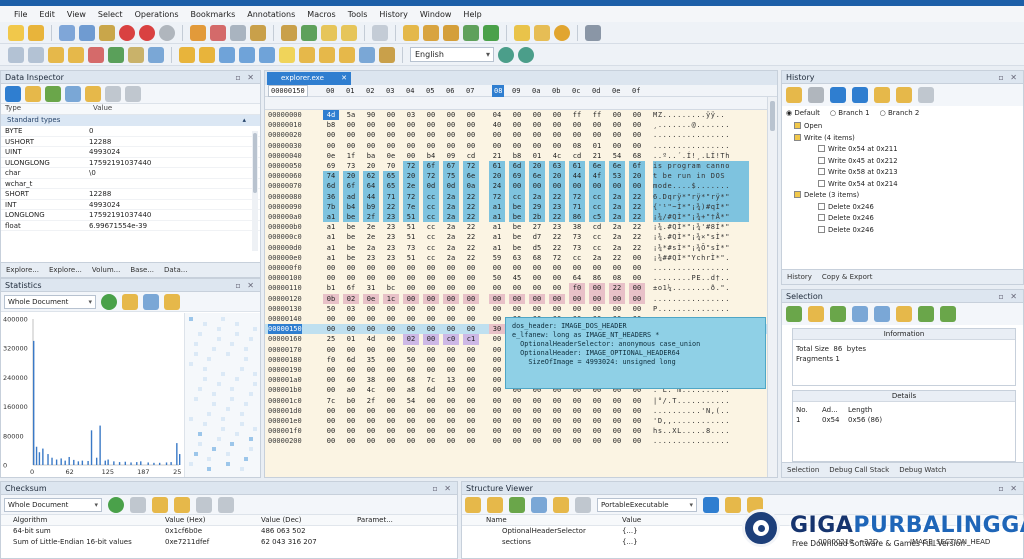  I want to click on hex-byte: 1f, so click(351, 156).